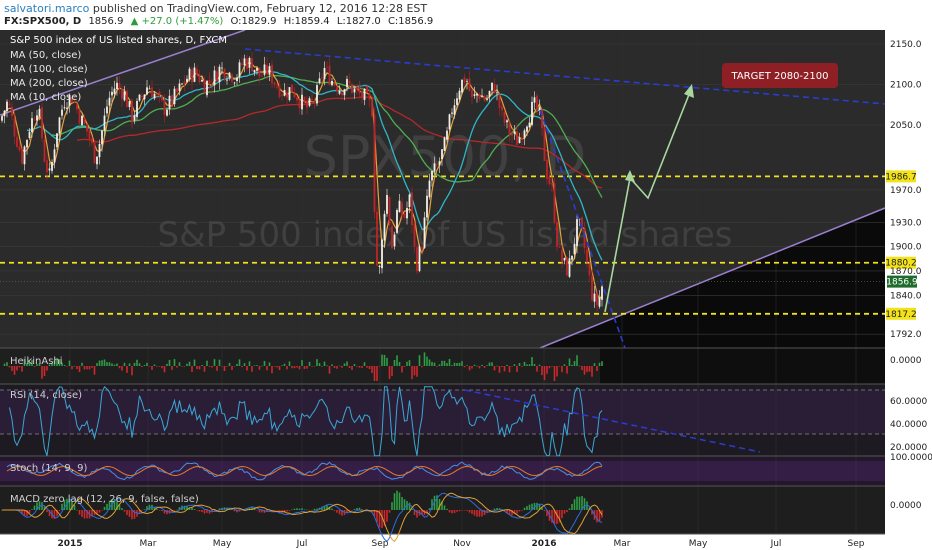 This screenshot has height=550, width=932. I want to click on author-link: salvatori.marco, so click(46, 8).